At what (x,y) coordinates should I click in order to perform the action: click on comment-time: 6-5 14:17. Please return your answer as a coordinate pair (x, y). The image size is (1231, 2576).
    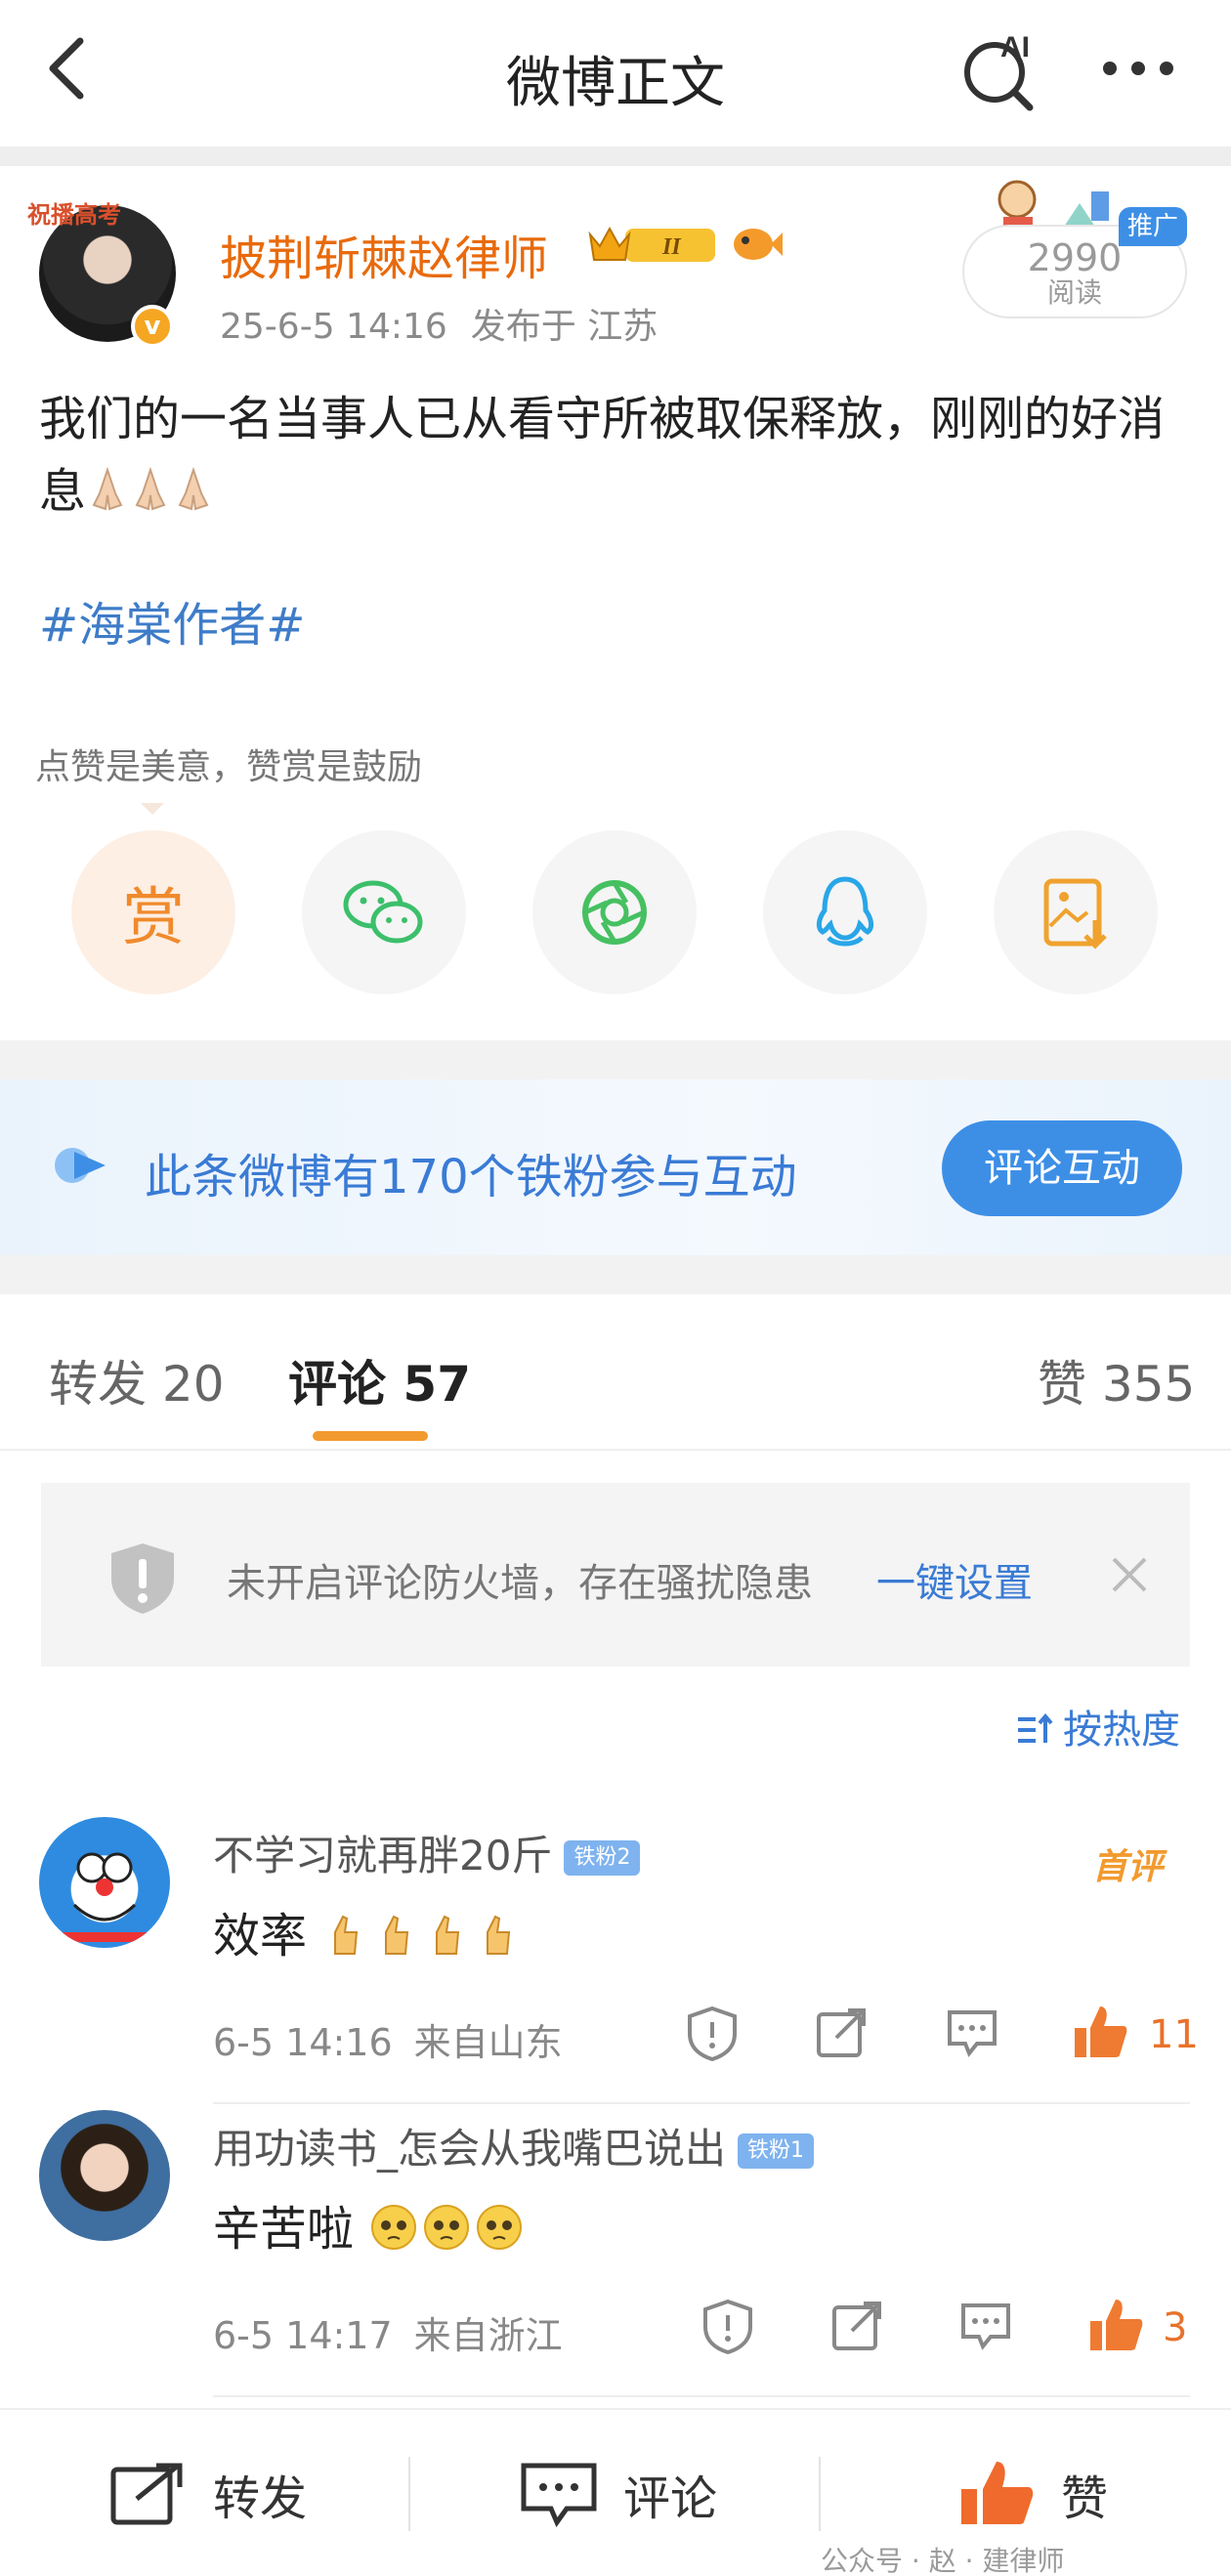
    Looking at the image, I should click on (303, 2335).